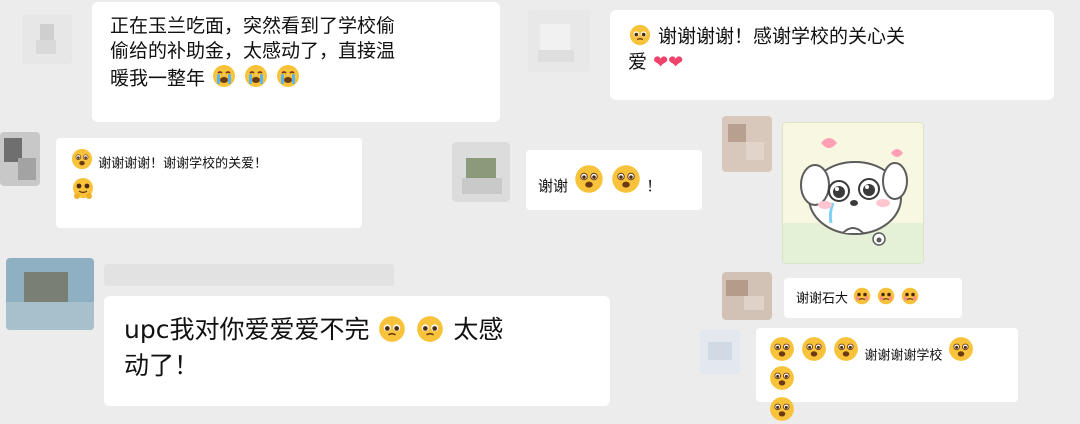 The width and height of the screenshot is (1080, 424). Describe the element at coordinates (638, 61) in the screenshot. I see `message-line-text: 爱` at that location.